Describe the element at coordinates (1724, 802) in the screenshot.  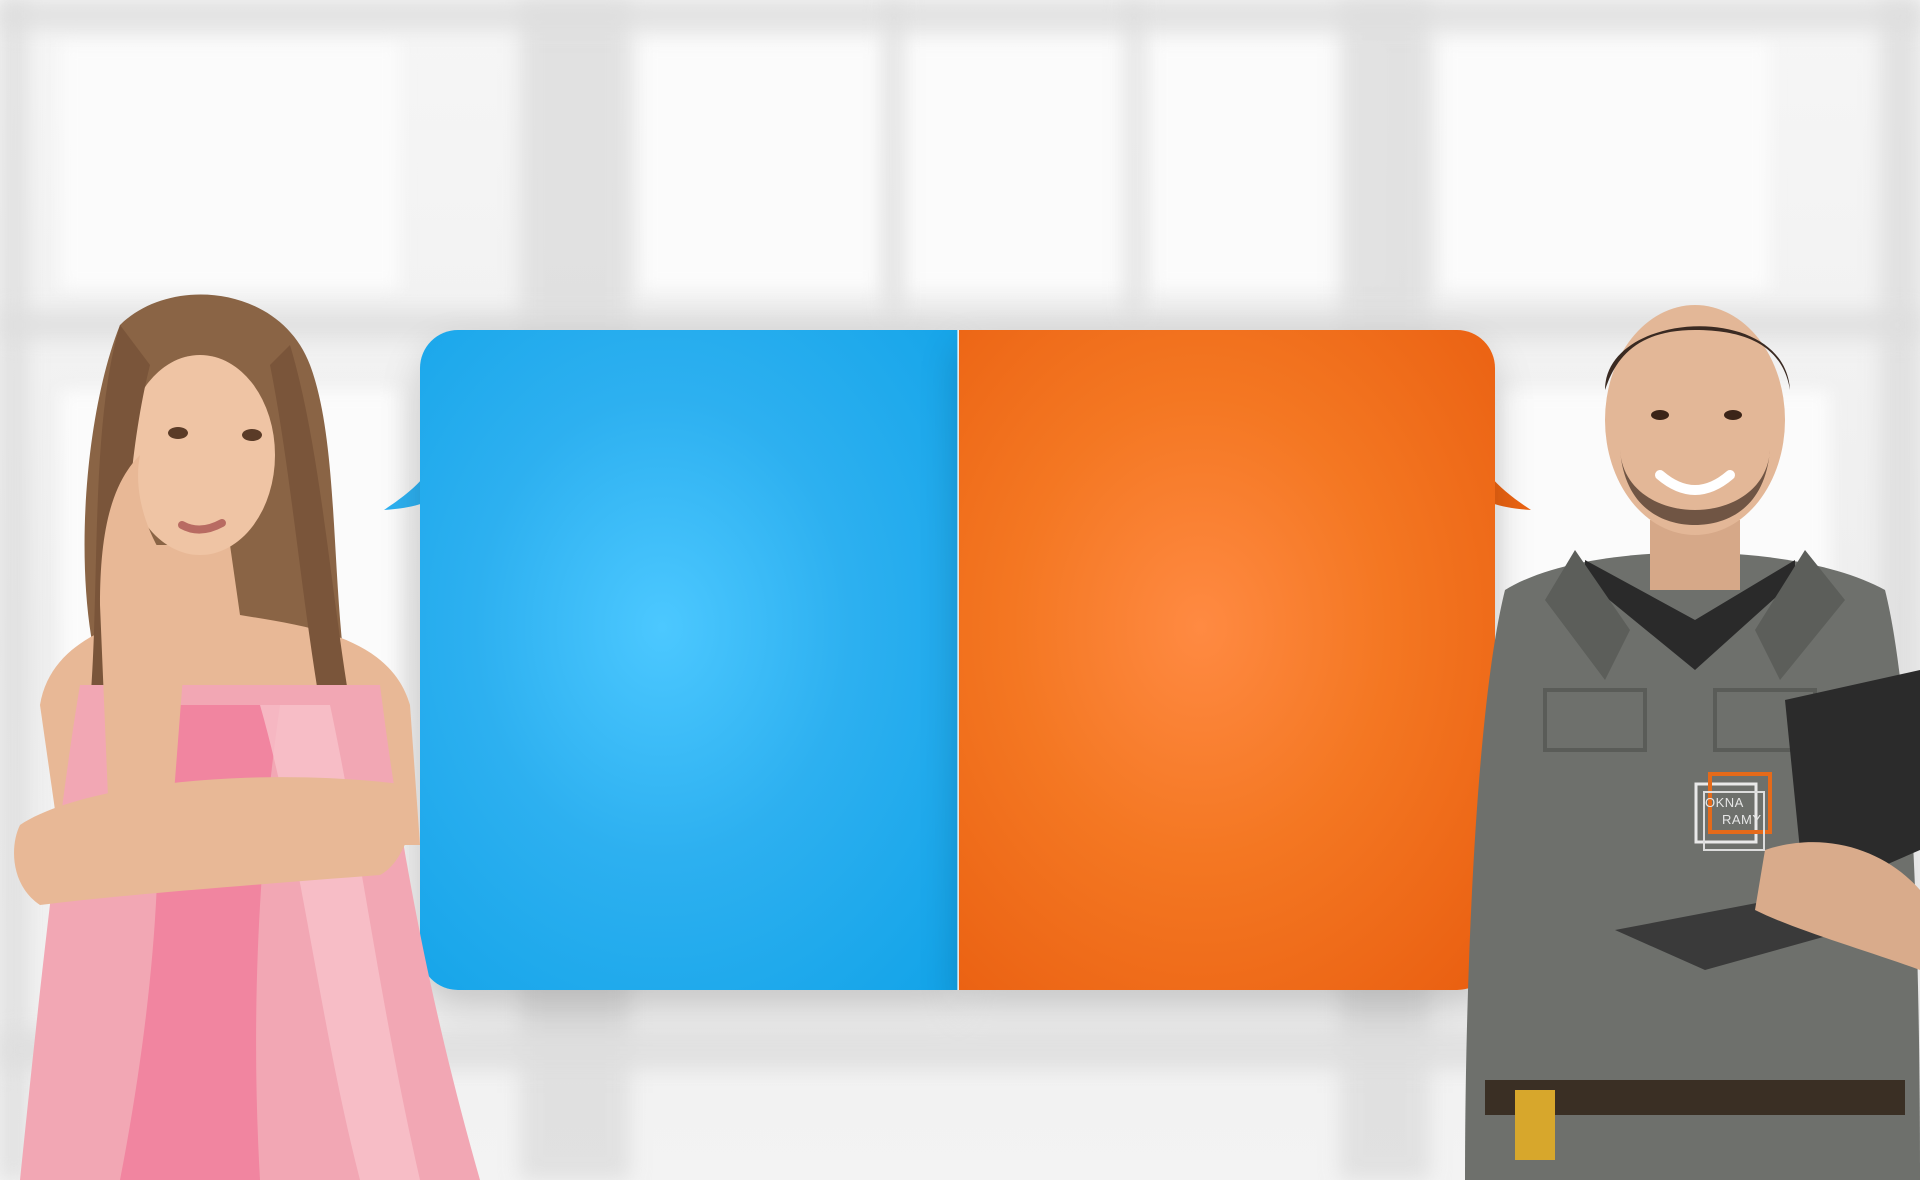
I see `logo-text-line1: OKNA` at that location.